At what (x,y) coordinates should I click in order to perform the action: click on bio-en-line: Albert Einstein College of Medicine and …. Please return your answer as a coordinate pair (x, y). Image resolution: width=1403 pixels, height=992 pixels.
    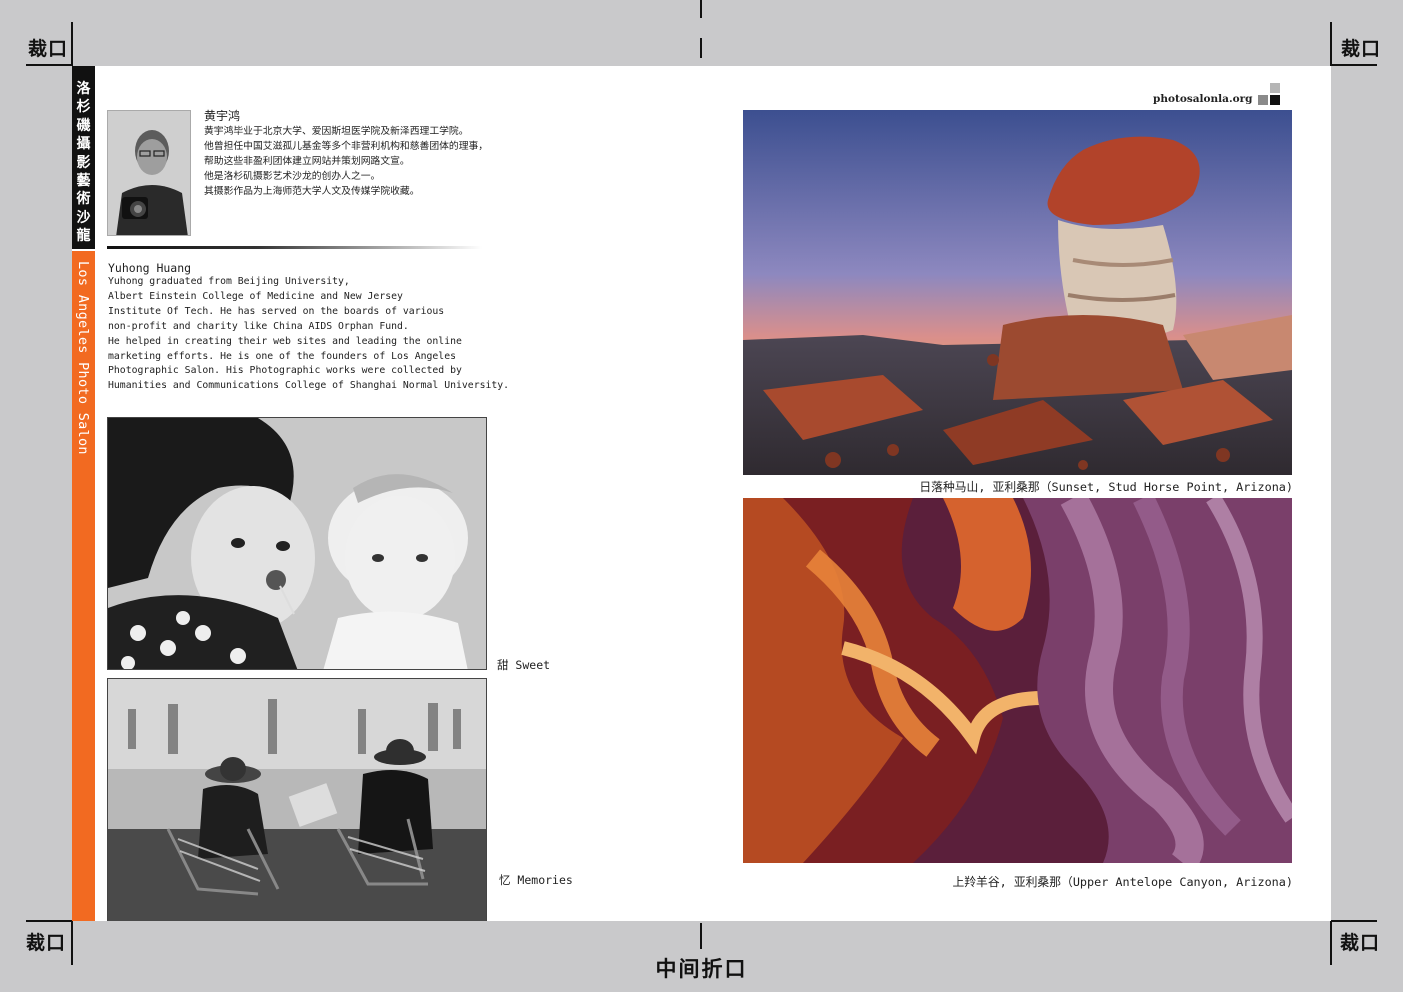
    Looking at the image, I should click on (255, 296).